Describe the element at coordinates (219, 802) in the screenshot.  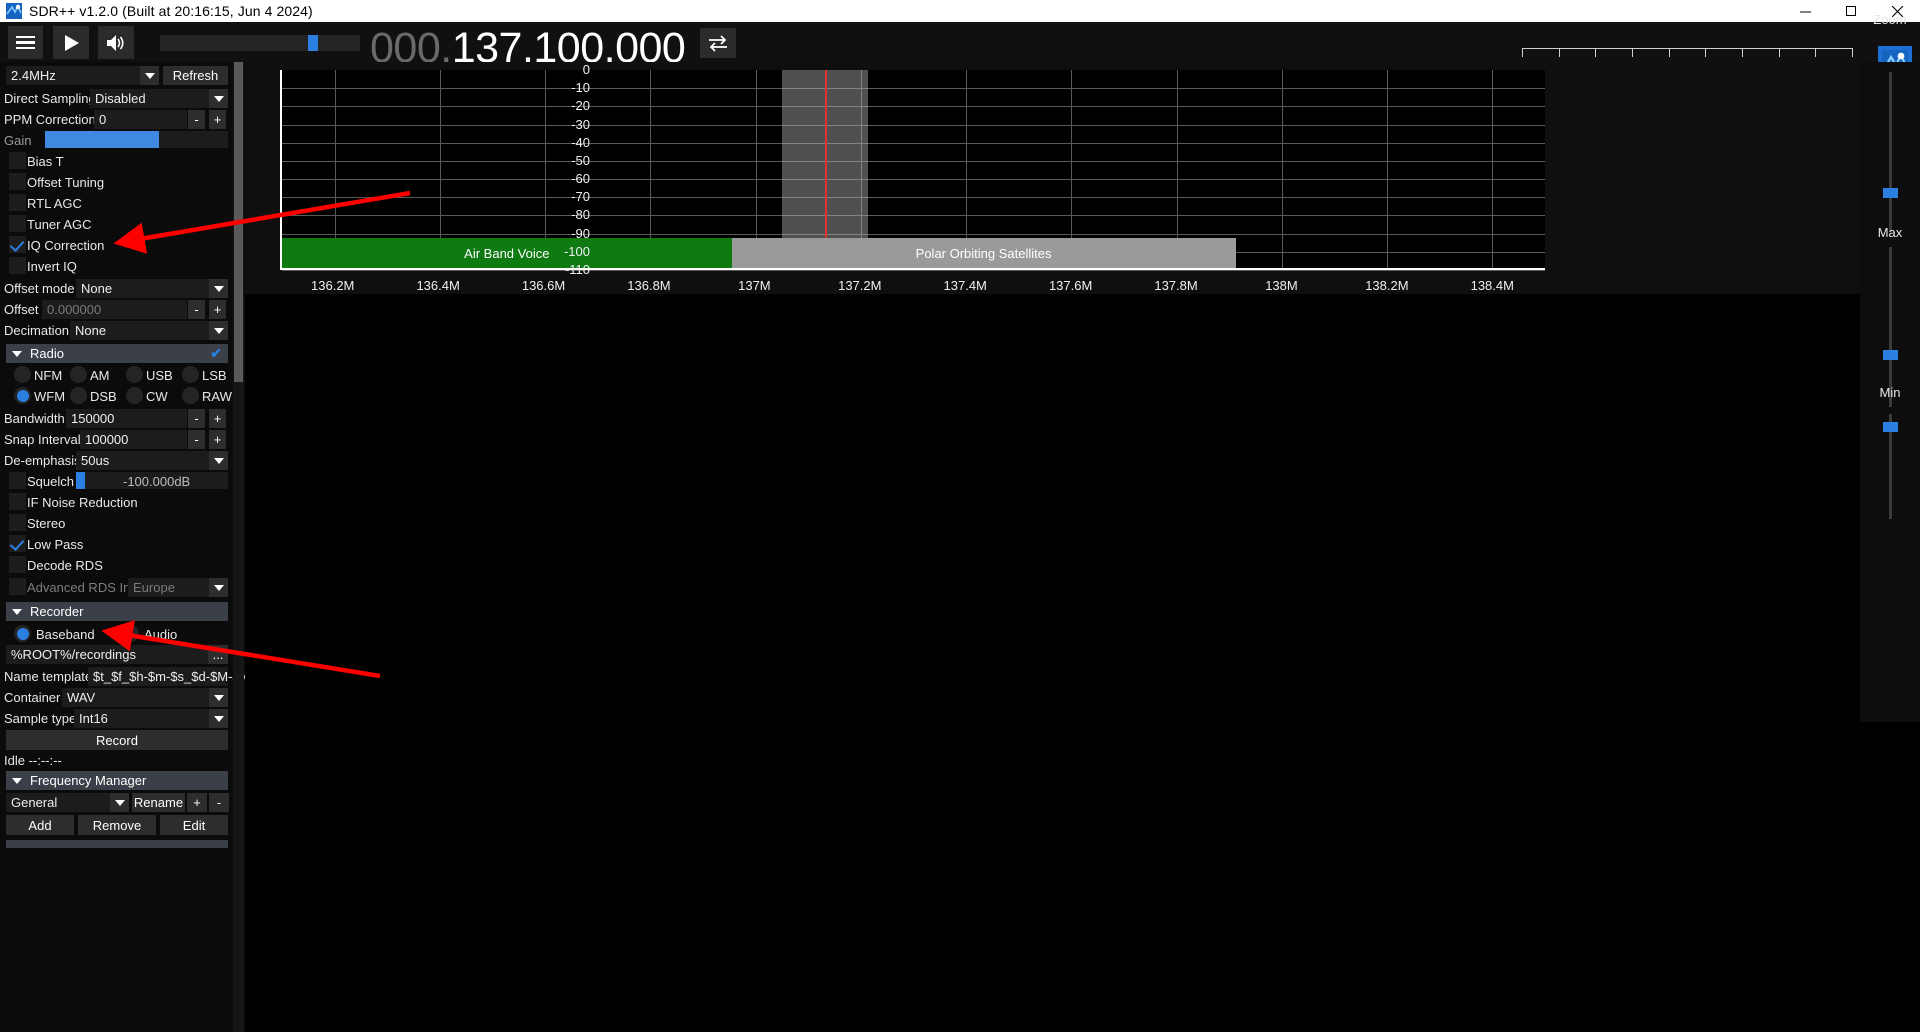
I see `remove-list-button: -` at that location.